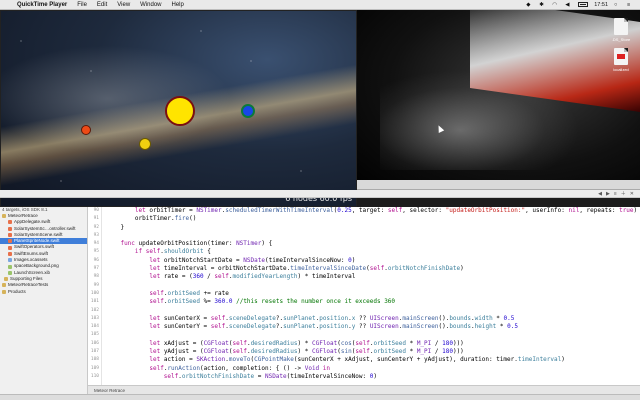  Describe the element at coordinates (248, 111) in the screenshot. I see `planet-blue` at that location.